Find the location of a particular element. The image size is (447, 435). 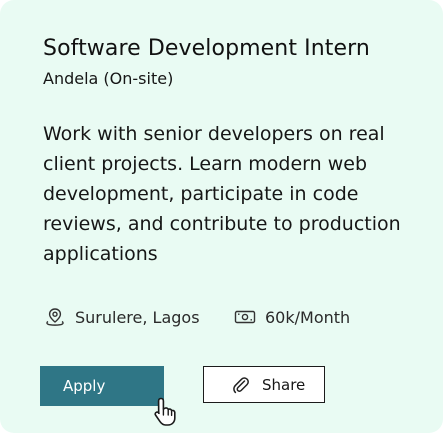

share-button: Share is located at coordinates (264, 384).